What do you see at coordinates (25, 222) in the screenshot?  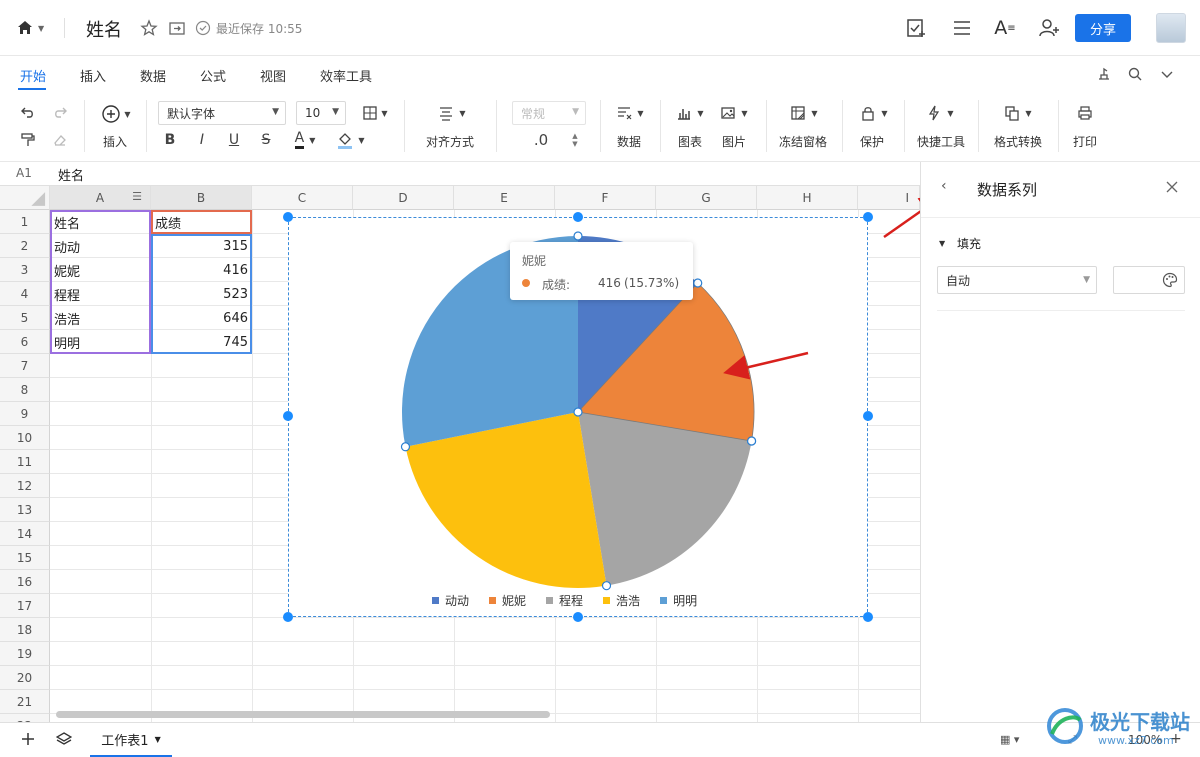 I see `row-header: 1` at bounding box center [25, 222].